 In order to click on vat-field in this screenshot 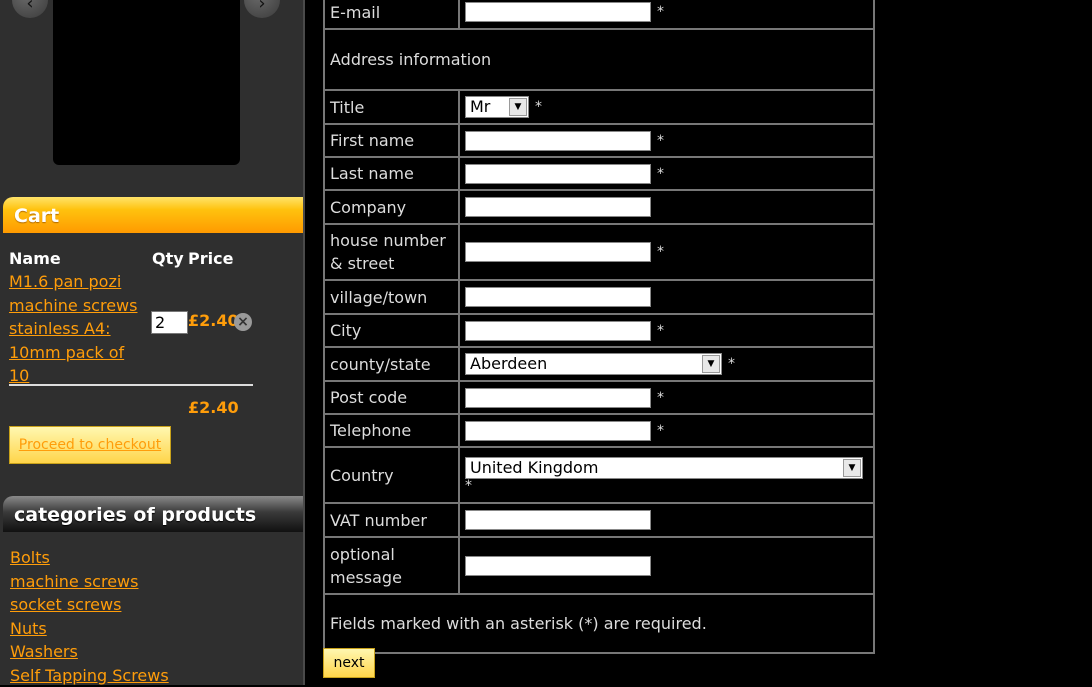, I will do `click(558, 520)`.